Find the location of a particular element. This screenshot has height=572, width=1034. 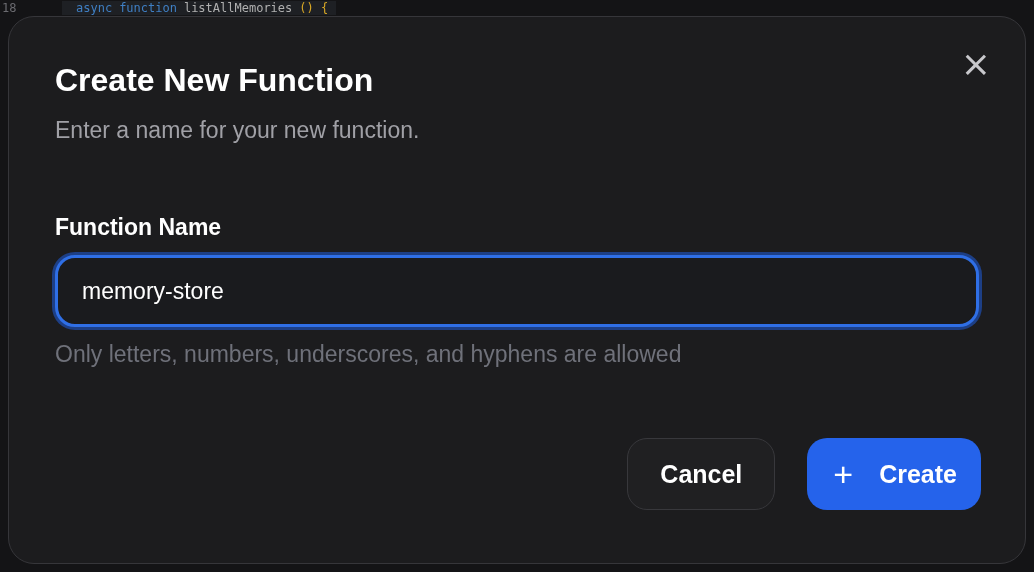

dialog-title: Create New Function is located at coordinates (214, 80).